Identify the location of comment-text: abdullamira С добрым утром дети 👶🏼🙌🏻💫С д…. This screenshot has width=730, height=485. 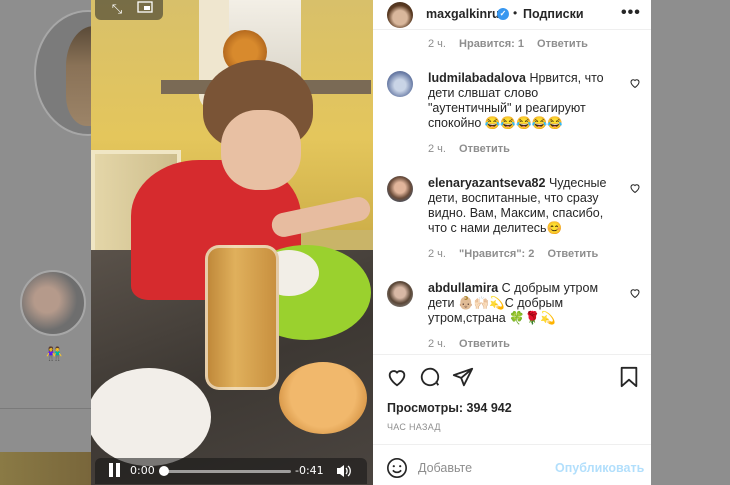
(519, 303).